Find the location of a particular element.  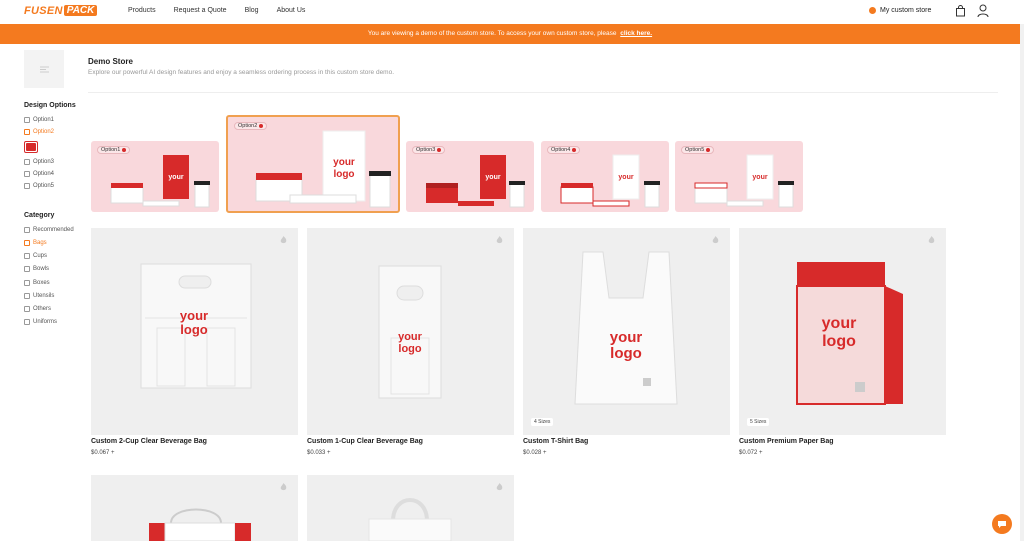

product-image-red-bag is located at coordinates (194, 508).